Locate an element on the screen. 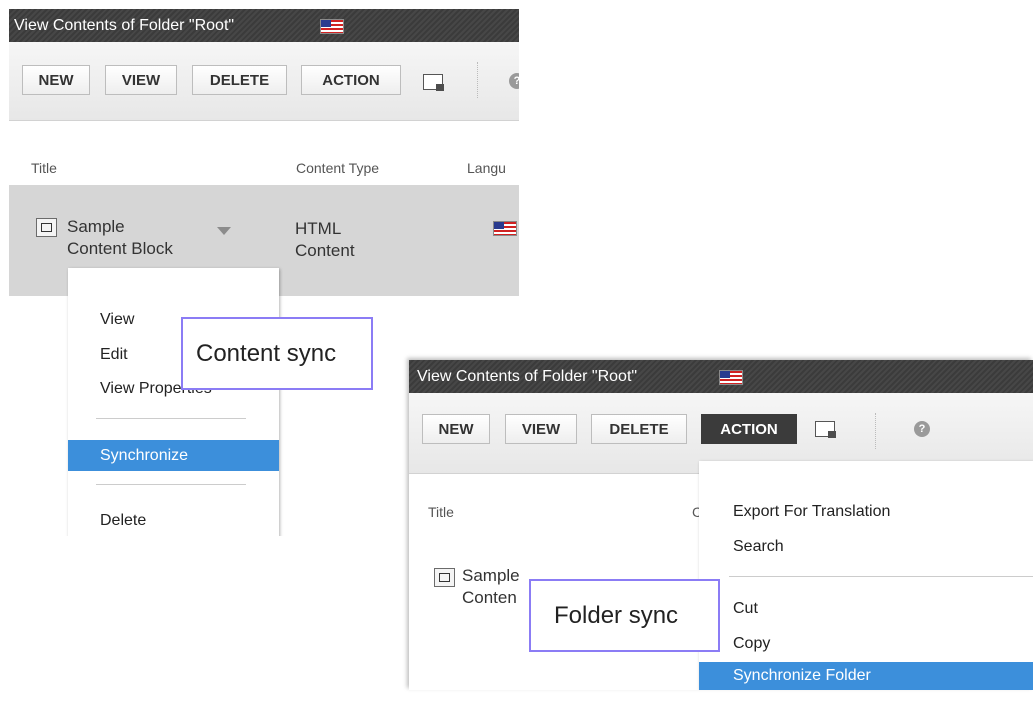 The width and height of the screenshot is (1033, 713). dropdown-arrow-icon is located at coordinates (224, 231).